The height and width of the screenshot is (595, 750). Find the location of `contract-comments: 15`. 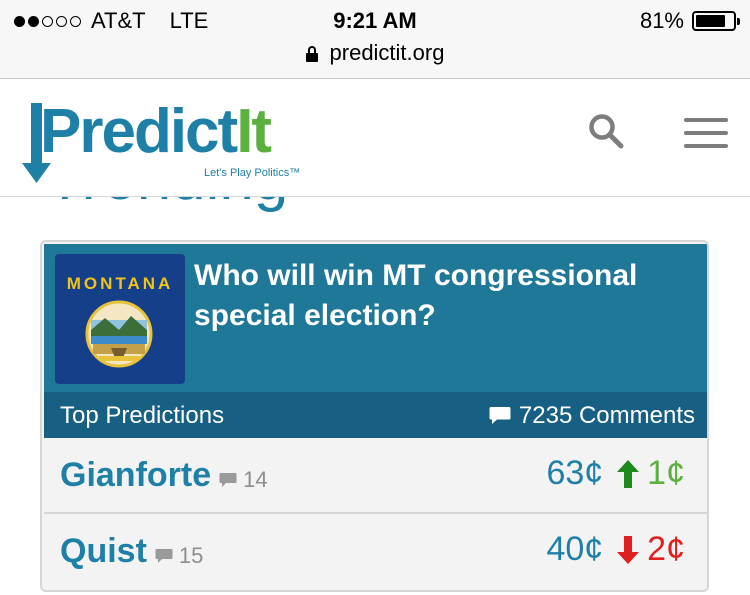

contract-comments: 15 is located at coordinates (179, 556).